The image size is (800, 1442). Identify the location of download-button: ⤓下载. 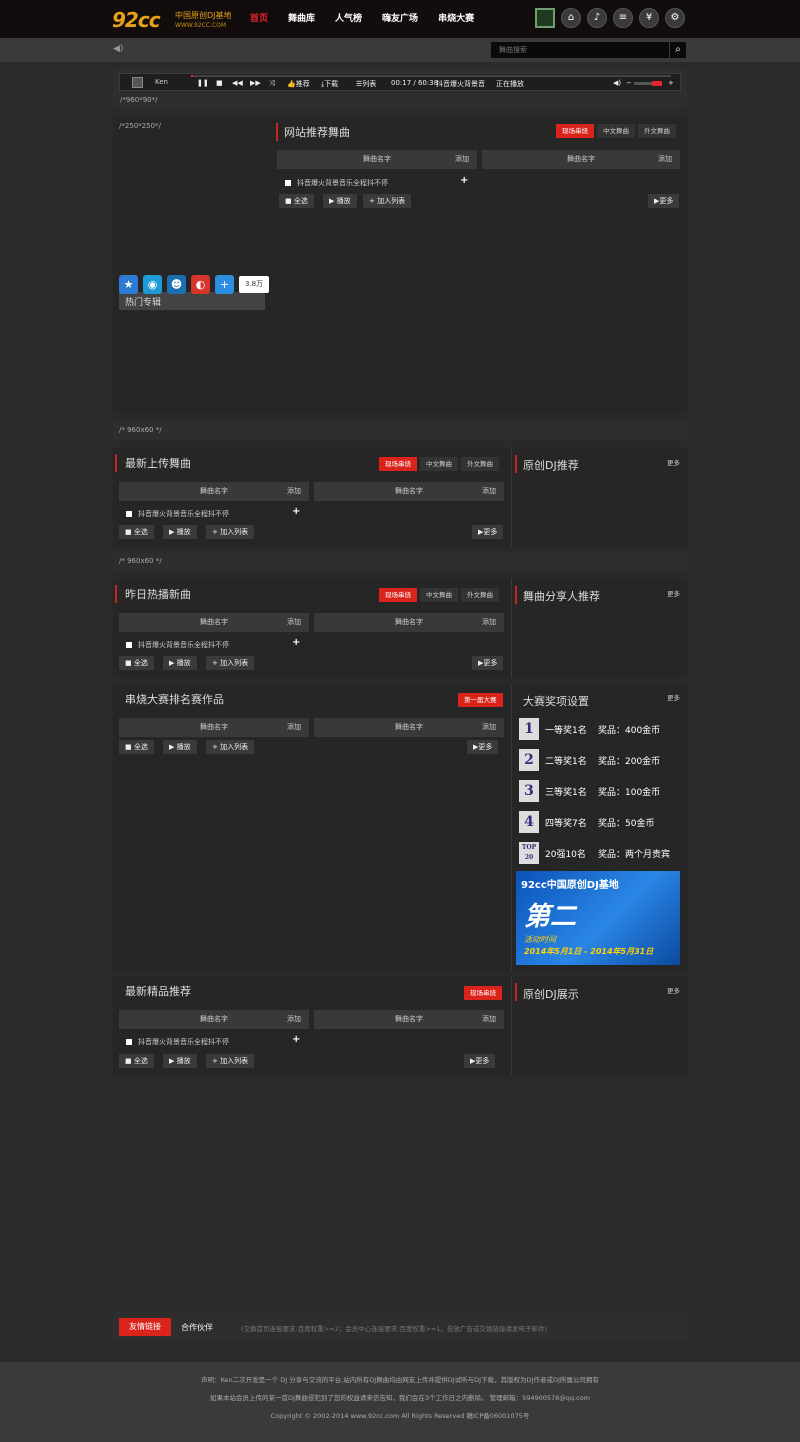
(329, 84).